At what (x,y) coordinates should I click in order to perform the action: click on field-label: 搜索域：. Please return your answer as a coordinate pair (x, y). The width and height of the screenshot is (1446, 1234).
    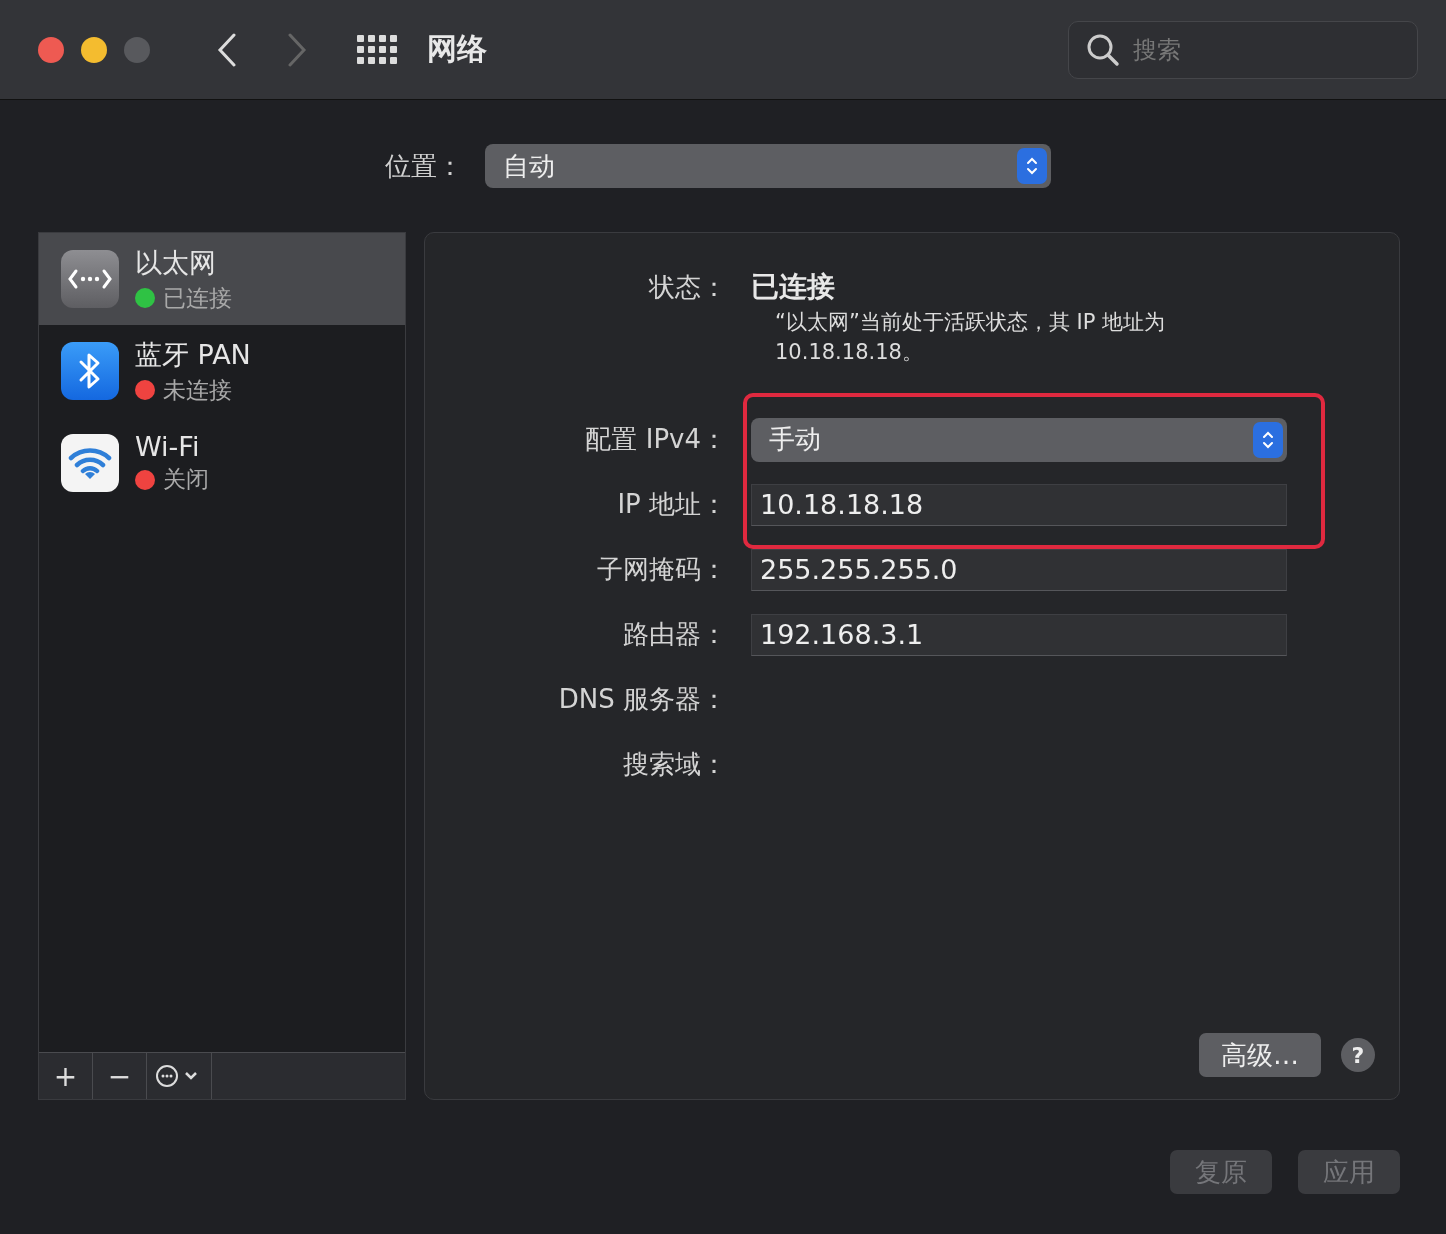
    Looking at the image, I should click on (675, 764).